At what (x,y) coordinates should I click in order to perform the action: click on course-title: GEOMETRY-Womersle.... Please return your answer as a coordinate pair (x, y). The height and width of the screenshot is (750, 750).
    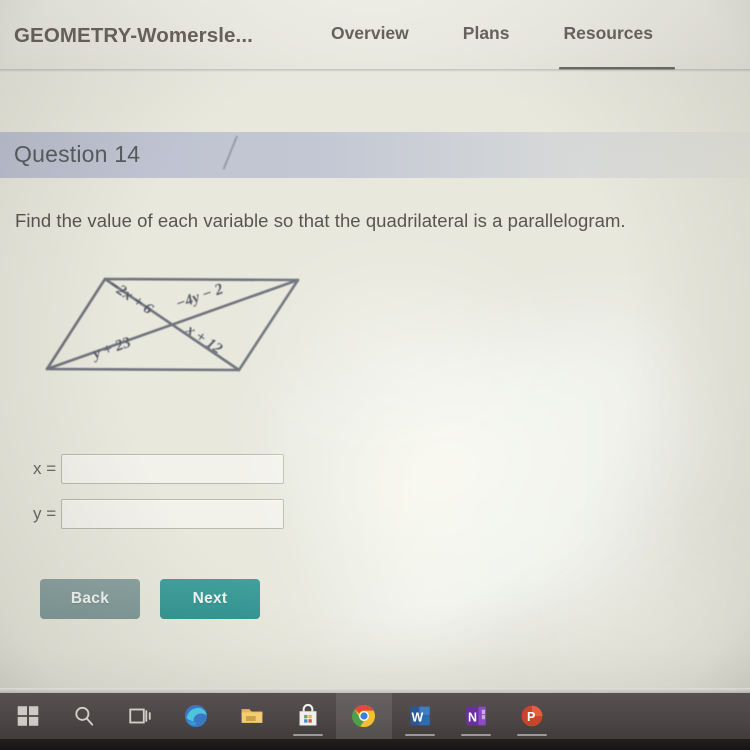
    Looking at the image, I should click on (133, 35).